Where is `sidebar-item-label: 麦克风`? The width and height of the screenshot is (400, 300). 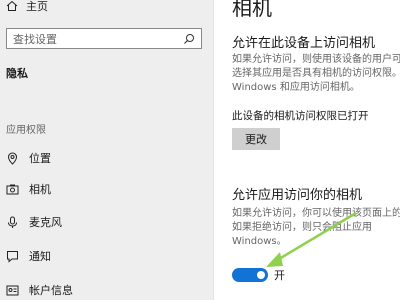
sidebar-item-label: 麦克风 is located at coordinates (45, 222).